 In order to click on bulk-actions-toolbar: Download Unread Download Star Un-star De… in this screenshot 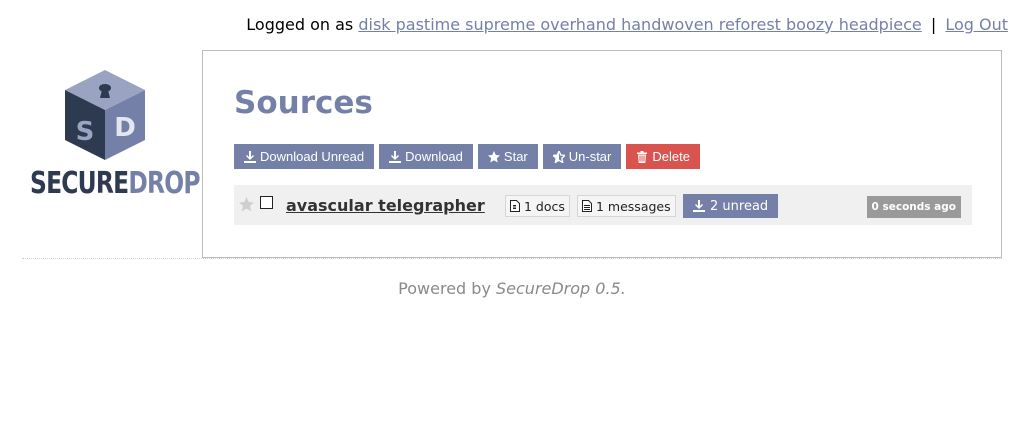, I will do `click(467, 156)`.